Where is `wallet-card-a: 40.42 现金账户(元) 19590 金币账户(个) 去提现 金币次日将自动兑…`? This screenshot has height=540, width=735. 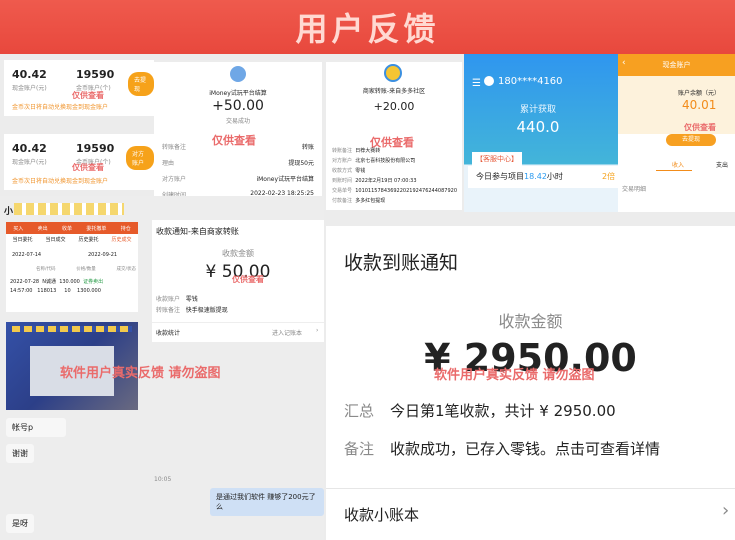 wallet-card-a: 40.42 现金账户(元) 19590 金币账户(个) 去提现 金币次日将自动兑… is located at coordinates (79, 88).